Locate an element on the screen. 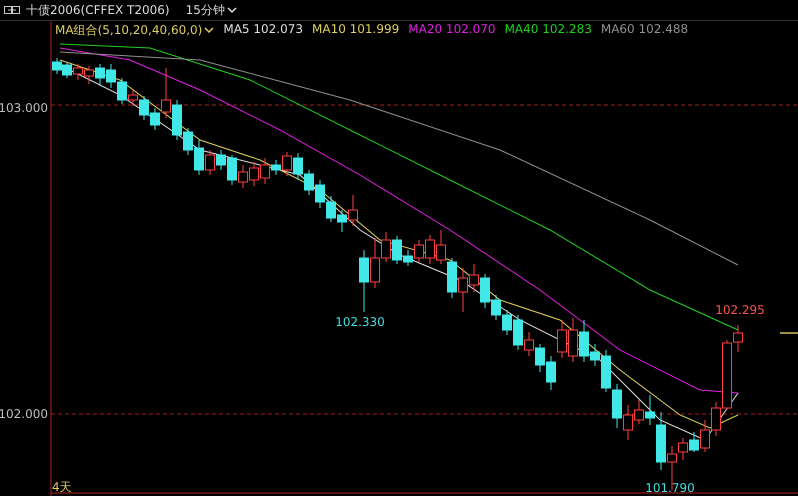 This screenshot has width=798, height=496. legend-value: MA5 102.073 is located at coordinates (263, 30).